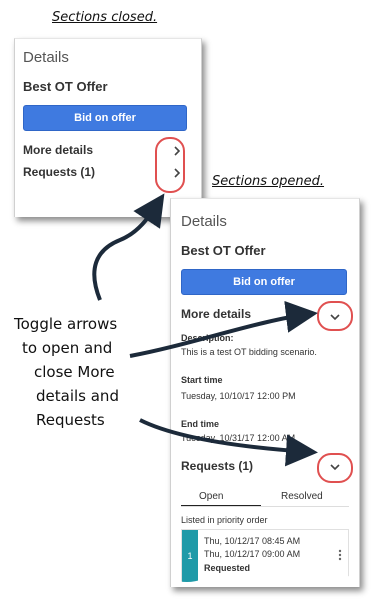  What do you see at coordinates (202, 380) in the screenshot?
I see `start-time-label: Start time` at bounding box center [202, 380].